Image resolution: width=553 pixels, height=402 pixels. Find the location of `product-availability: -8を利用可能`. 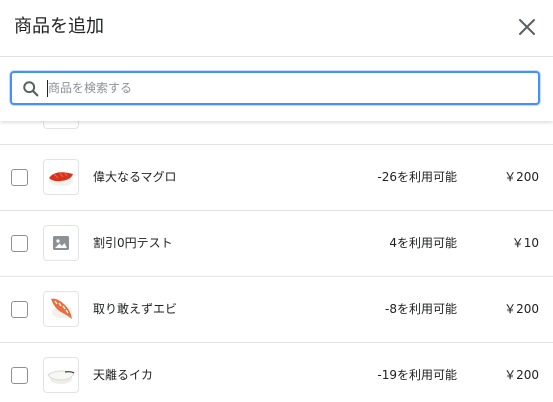

product-availability: -8を利用可能 is located at coordinates (421, 309).